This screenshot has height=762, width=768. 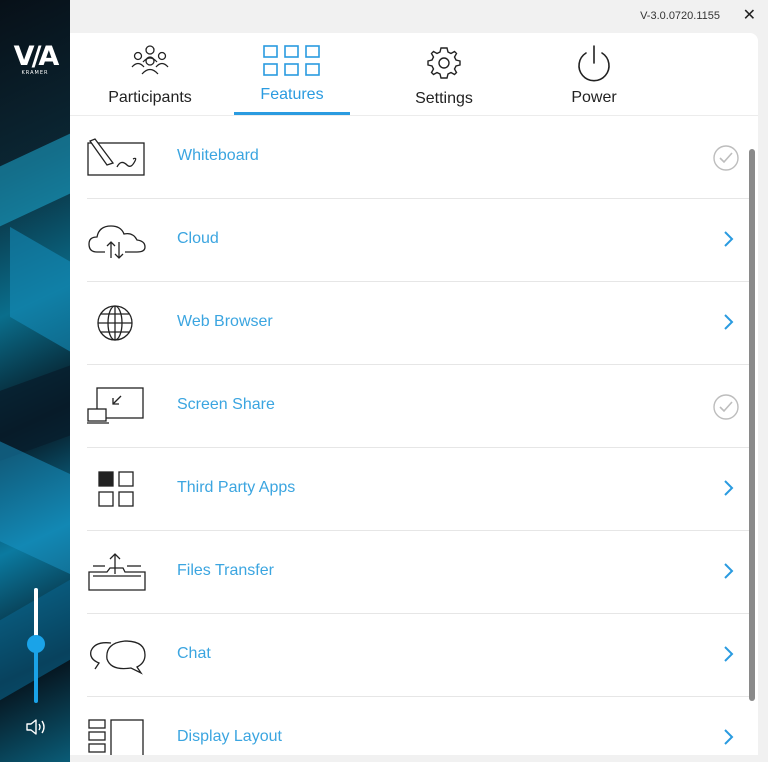 I want to click on tab-label: Features, so click(x=292, y=94).